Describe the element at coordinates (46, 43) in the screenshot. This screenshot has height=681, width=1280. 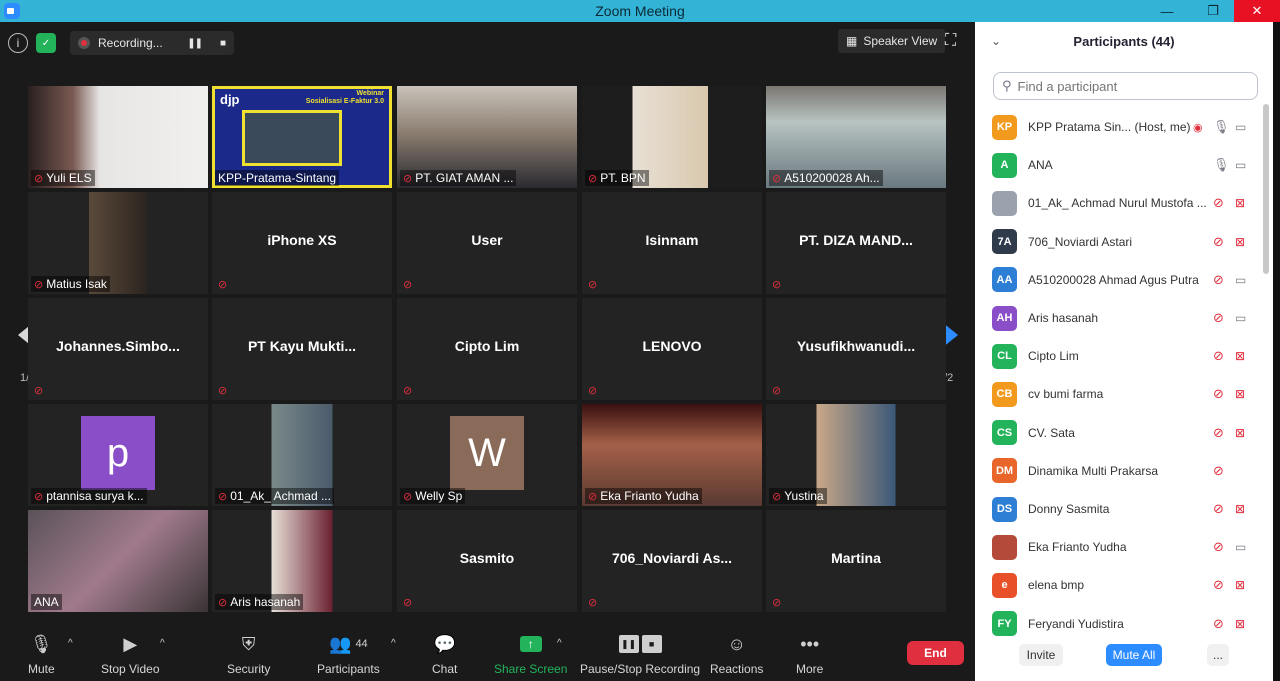
I see `shield-check-icon: ✓` at that location.